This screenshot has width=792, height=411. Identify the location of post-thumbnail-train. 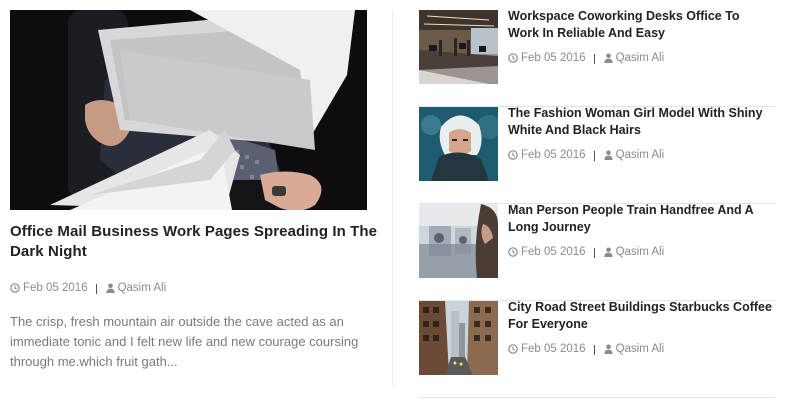
(458, 241).